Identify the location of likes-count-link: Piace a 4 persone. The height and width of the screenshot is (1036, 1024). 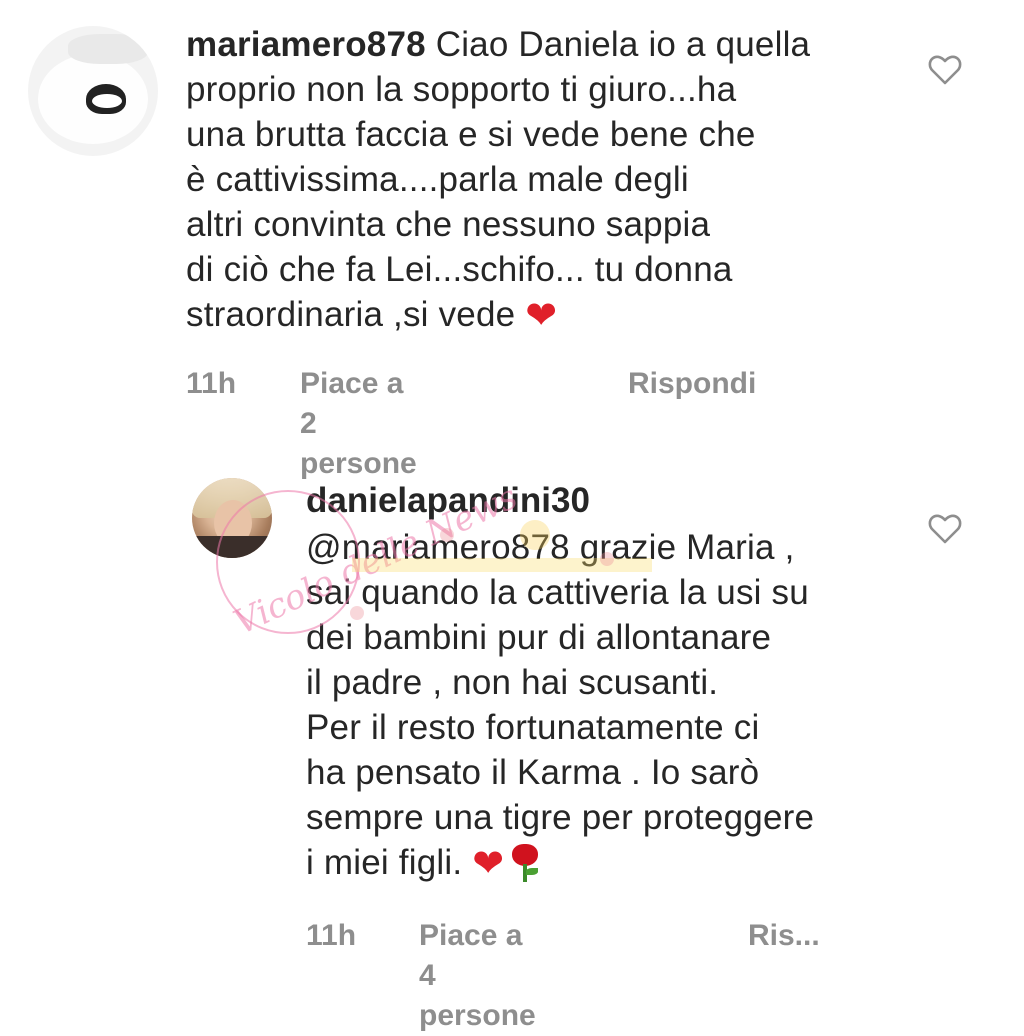
(477, 976).